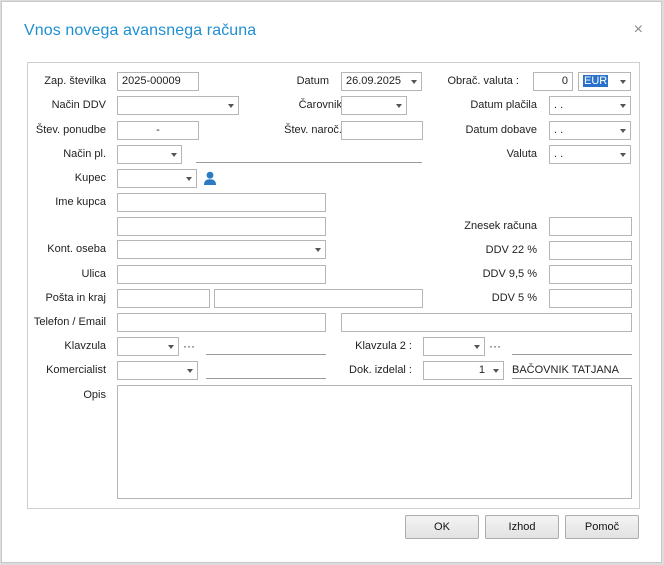 This screenshot has height=565, width=664. What do you see at coordinates (442, 527) in the screenshot?
I see `ok-button: OK` at bounding box center [442, 527].